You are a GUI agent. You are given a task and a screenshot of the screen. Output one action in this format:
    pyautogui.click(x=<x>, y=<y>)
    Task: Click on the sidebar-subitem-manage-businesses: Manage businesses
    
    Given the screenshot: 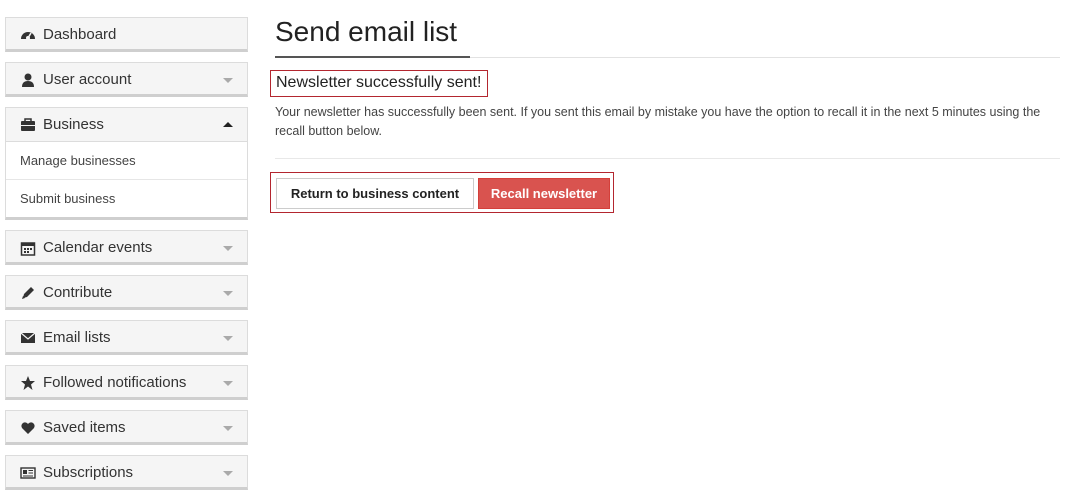 What is the action you would take?
    pyautogui.click(x=126, y=160)
    